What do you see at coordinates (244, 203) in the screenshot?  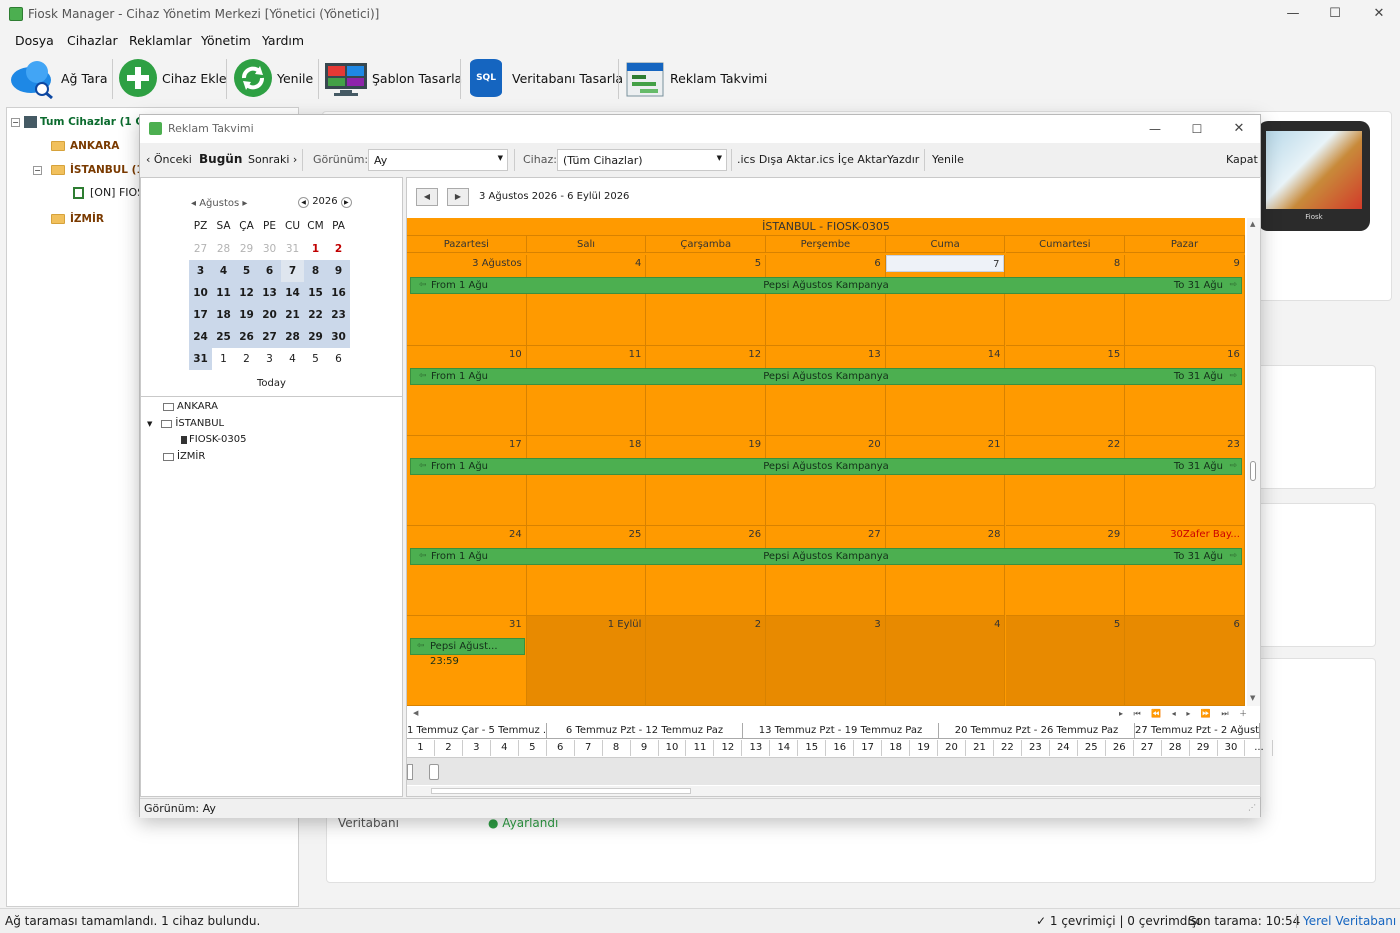 I see `next-month-icon: ▸` at bounding box center [244, 203].